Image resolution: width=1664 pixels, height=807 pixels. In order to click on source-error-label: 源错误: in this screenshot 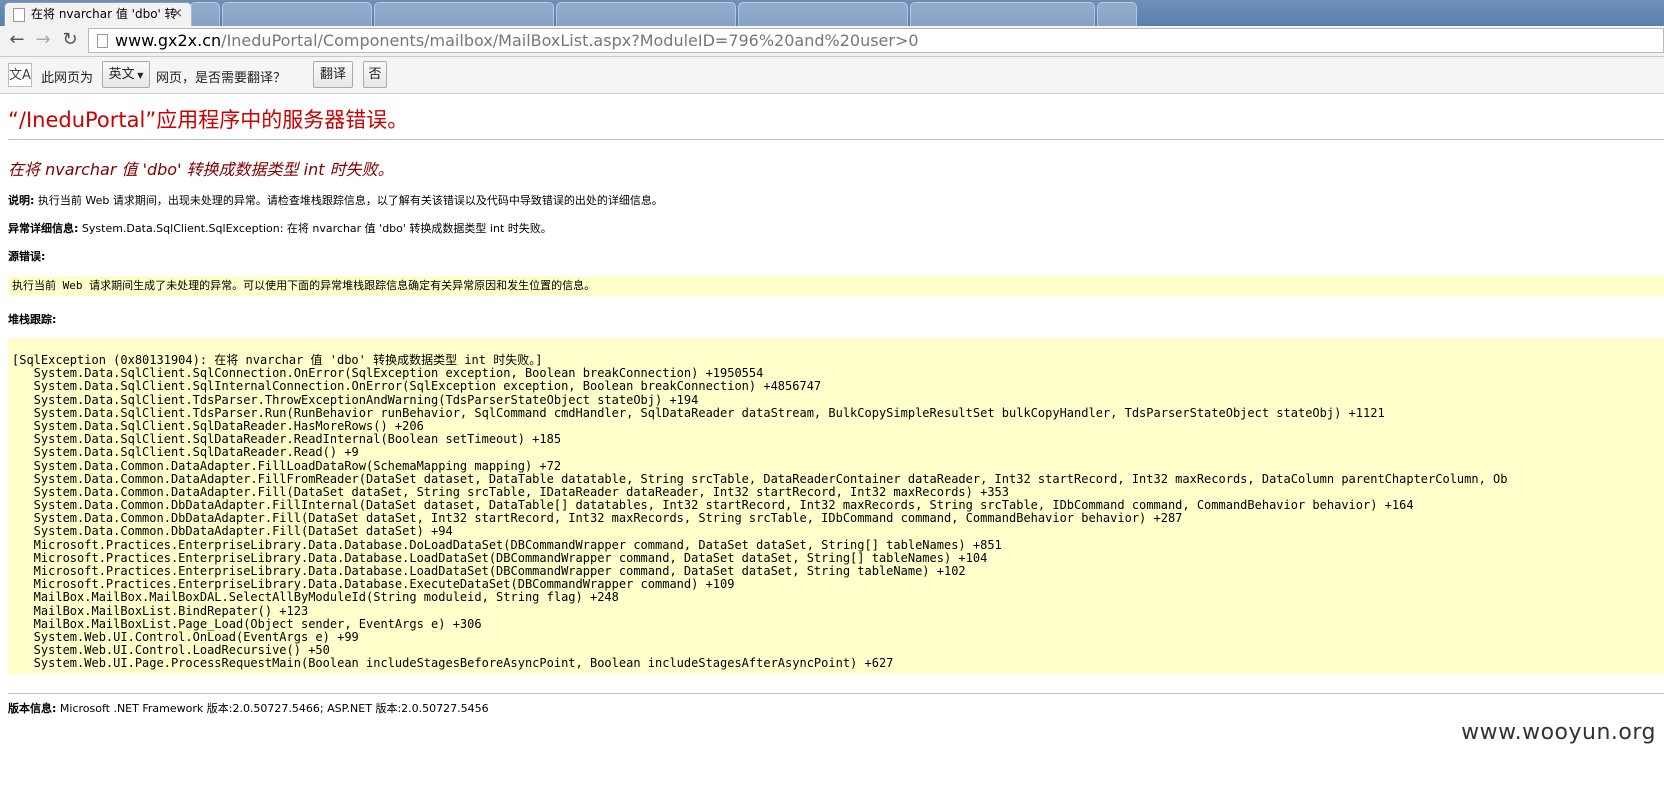, I will do `click(27, 256)`.